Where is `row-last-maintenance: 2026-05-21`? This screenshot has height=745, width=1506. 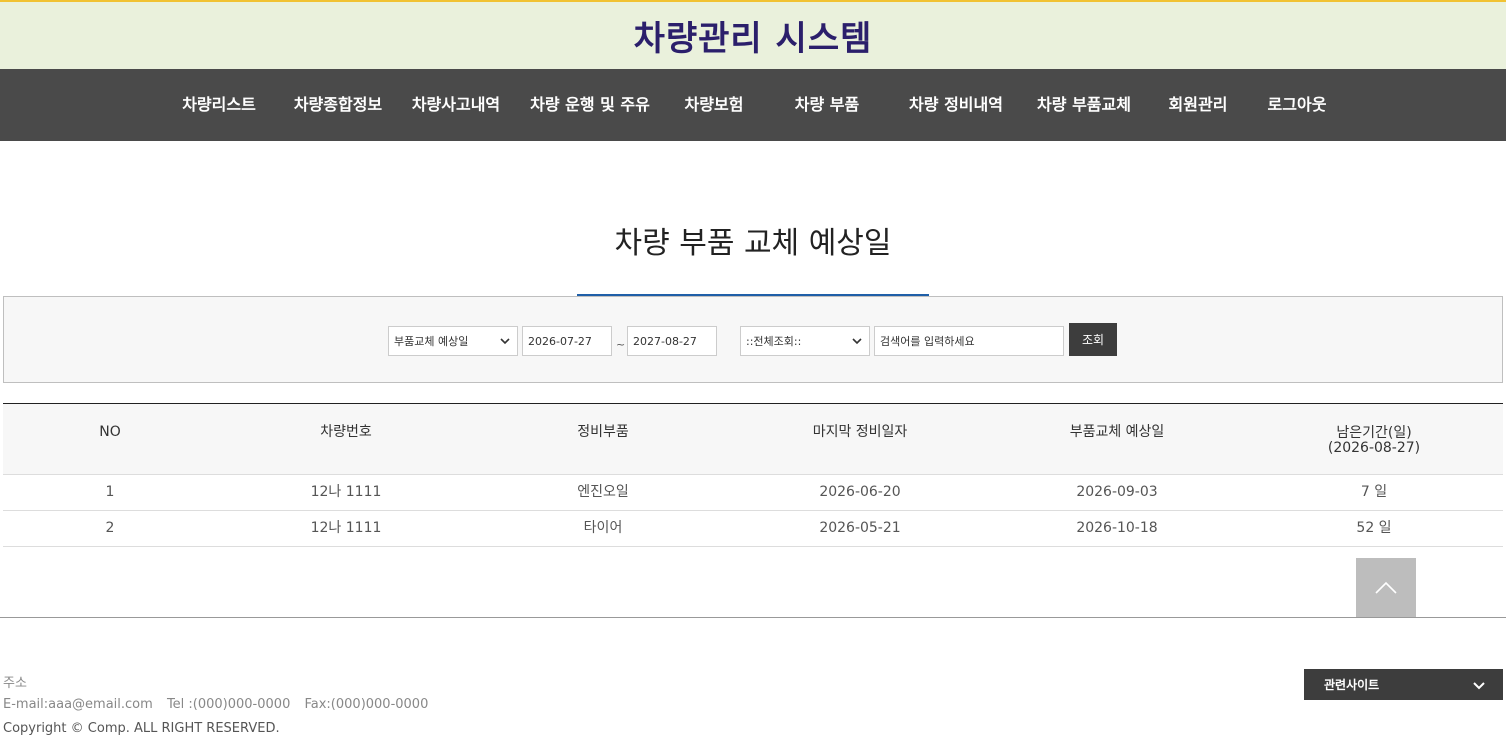
row-last-maintenance: 2026-05-21 is located at coordinates (860, 528).